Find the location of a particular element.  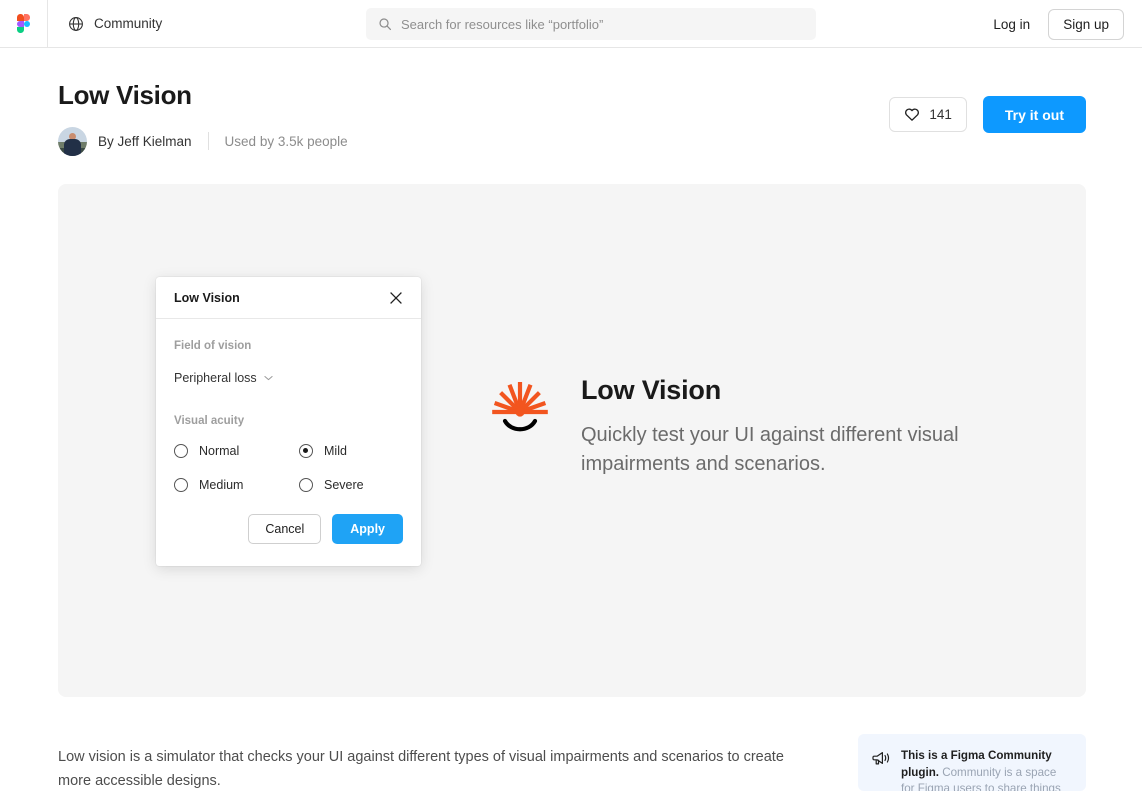

megaphone-icon is located at coordinates (881, 758).